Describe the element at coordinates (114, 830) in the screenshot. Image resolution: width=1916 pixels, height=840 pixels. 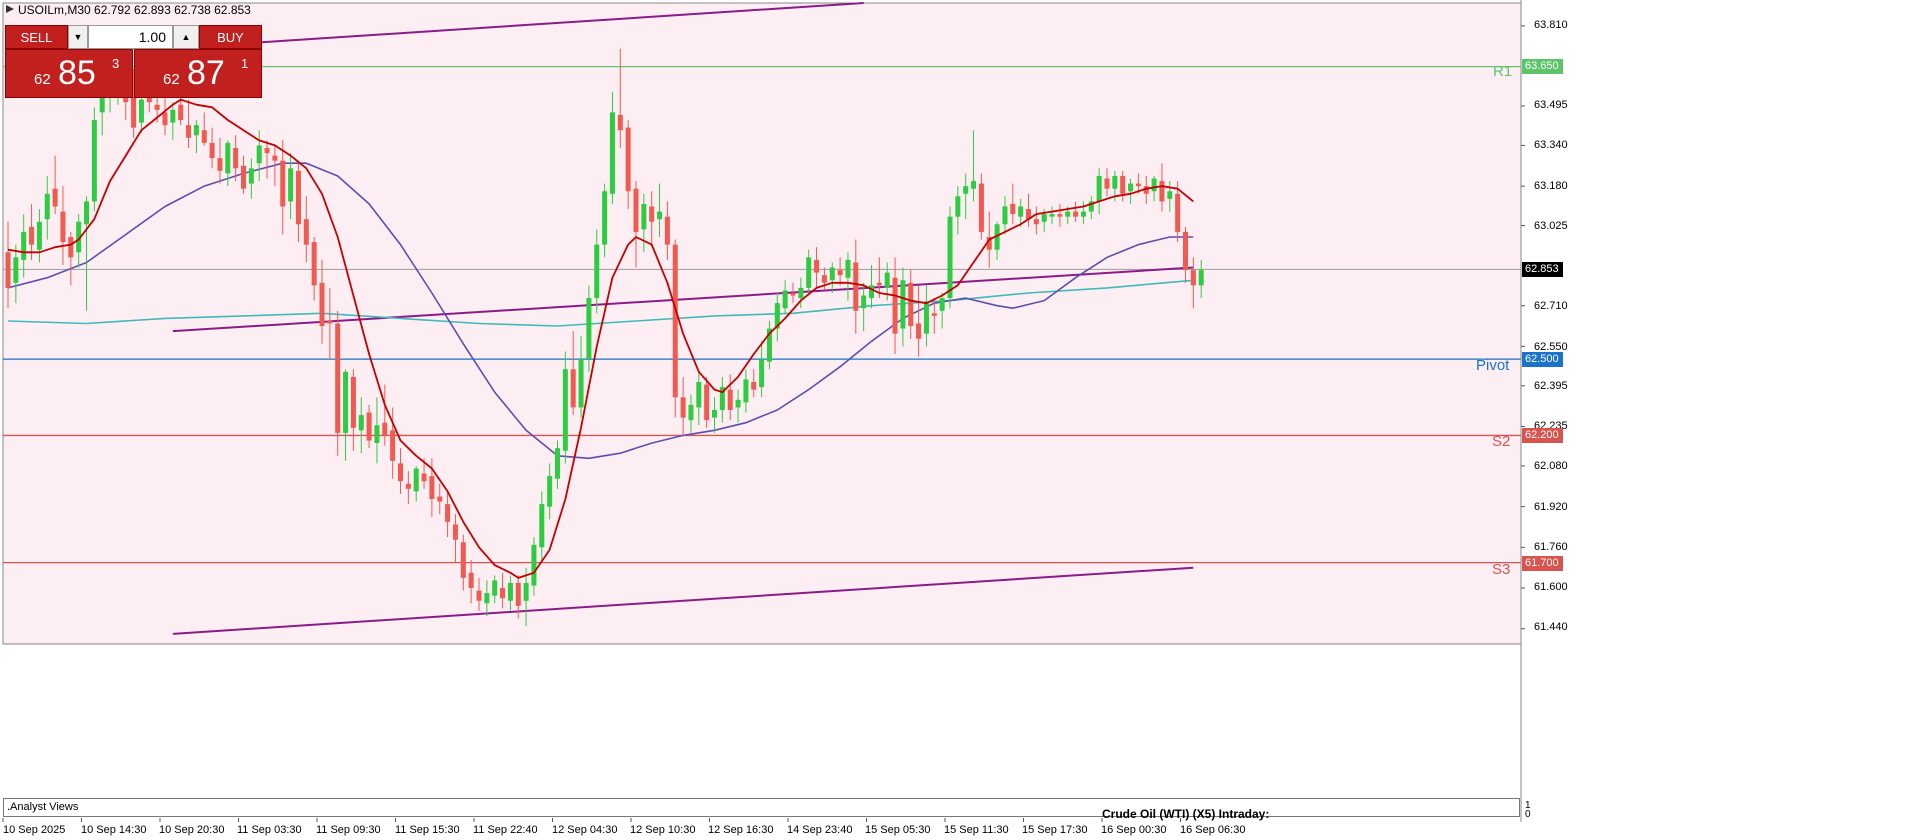
I see `time-tick: 10 Sep 14:30` at that location.